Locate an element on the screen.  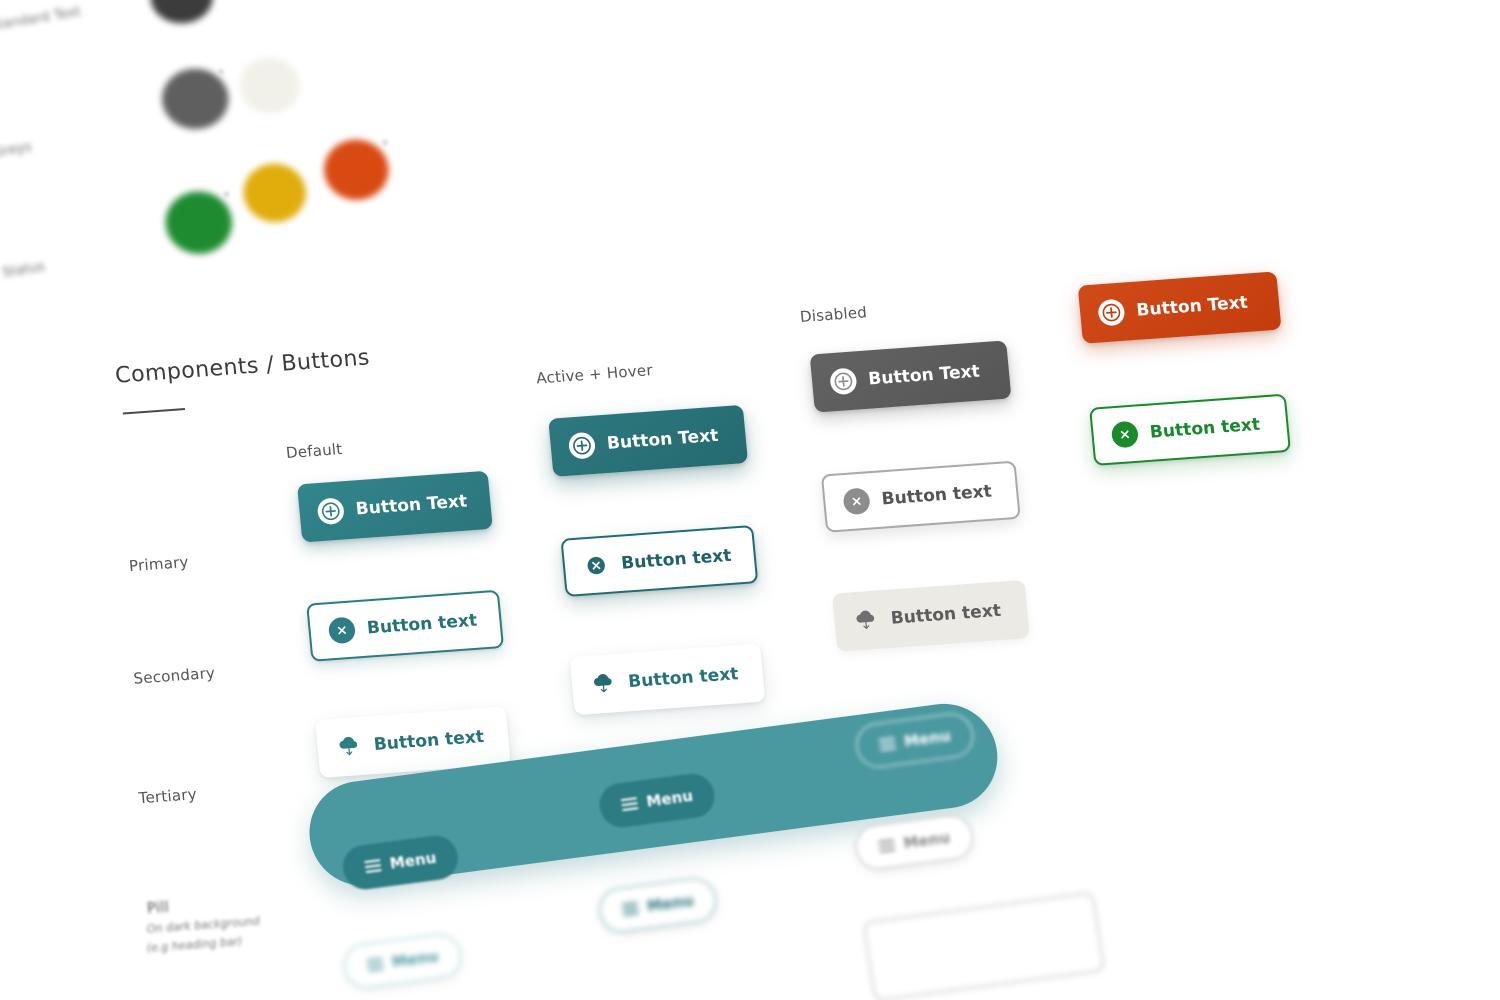
button-secondary-disabled: Button text is located at coordinates (920, 496).